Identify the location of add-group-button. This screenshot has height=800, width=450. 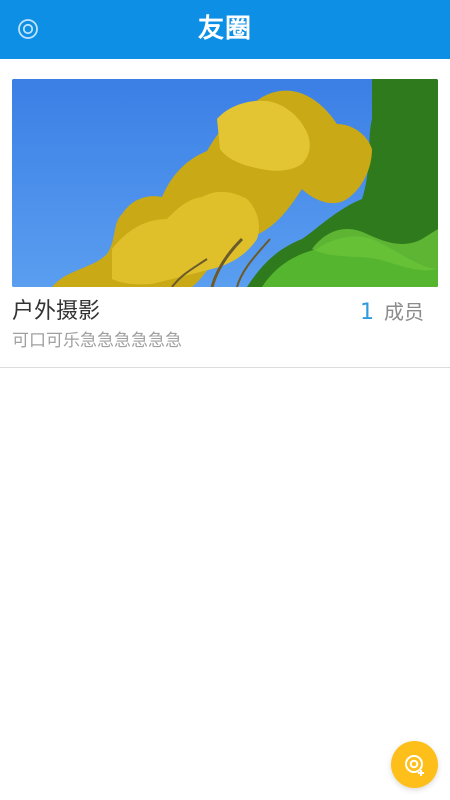
(414, 764).